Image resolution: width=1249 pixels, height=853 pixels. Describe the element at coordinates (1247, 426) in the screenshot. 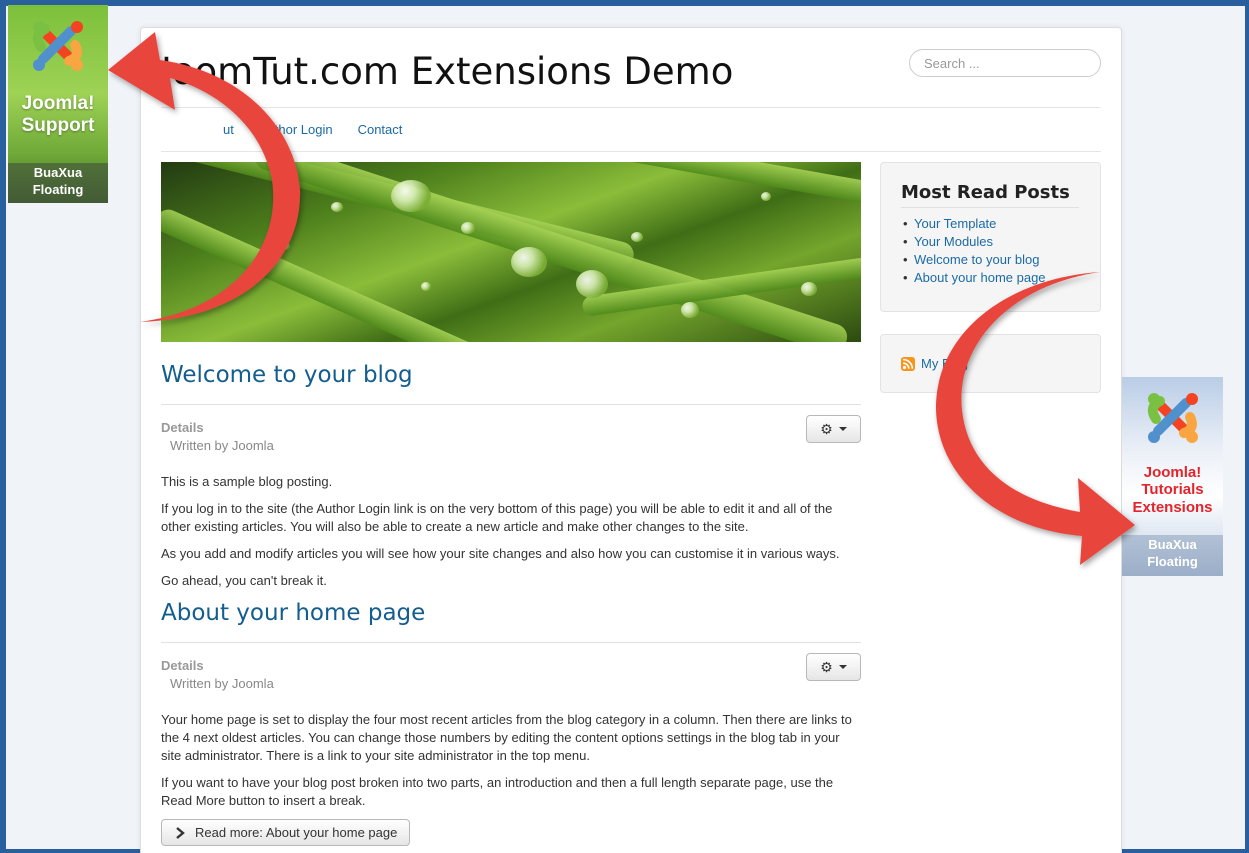

I see `window-frame-right` at that location.